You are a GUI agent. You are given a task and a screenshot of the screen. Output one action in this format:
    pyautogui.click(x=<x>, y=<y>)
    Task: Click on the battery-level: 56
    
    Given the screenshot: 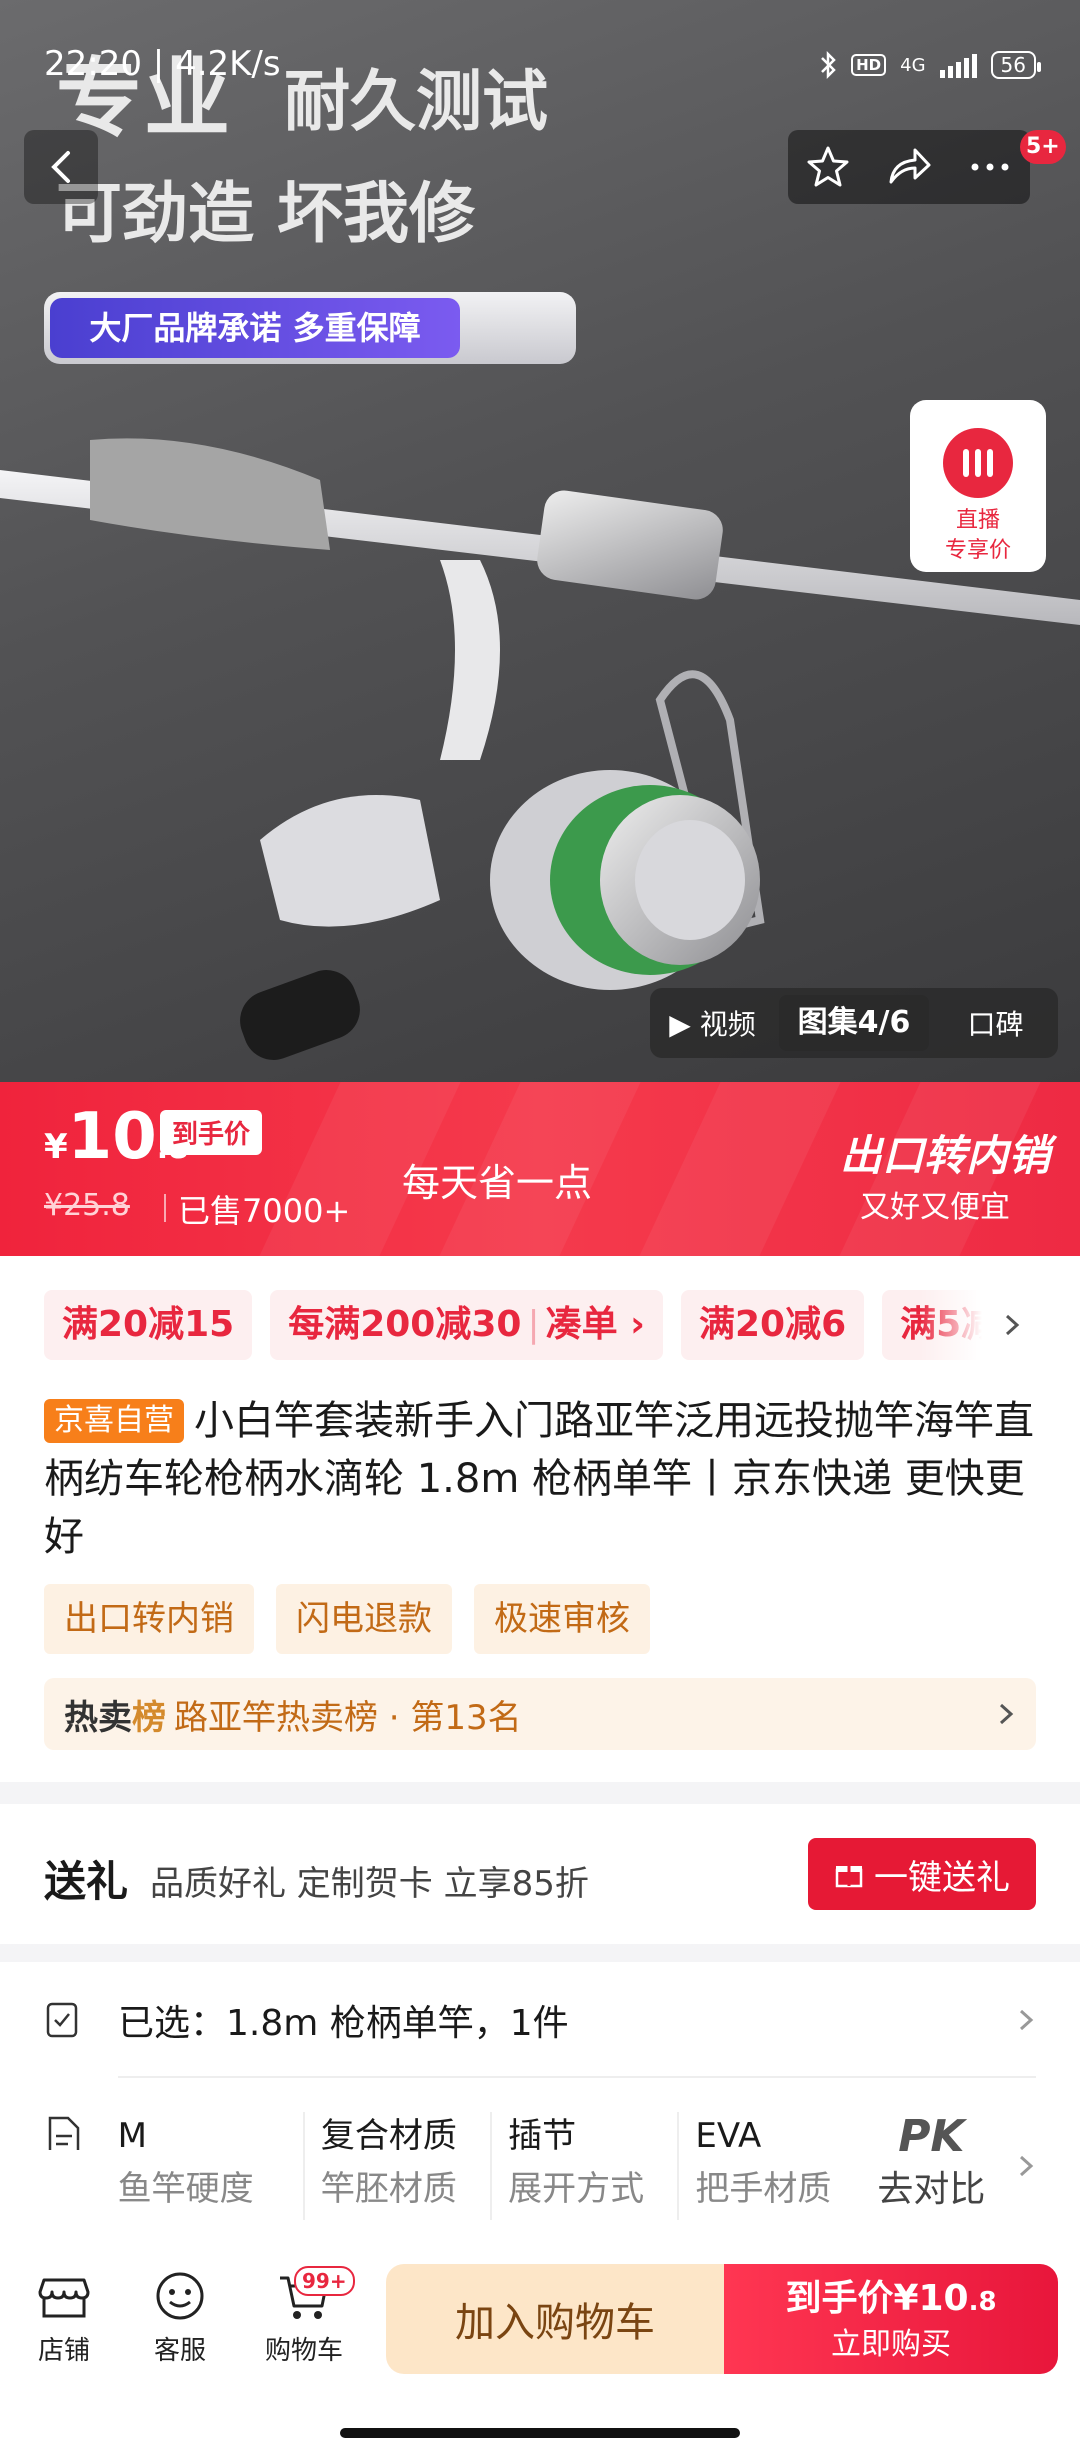 What is the action you would take?
    pyautogui.click(x=1013, y=65)
    